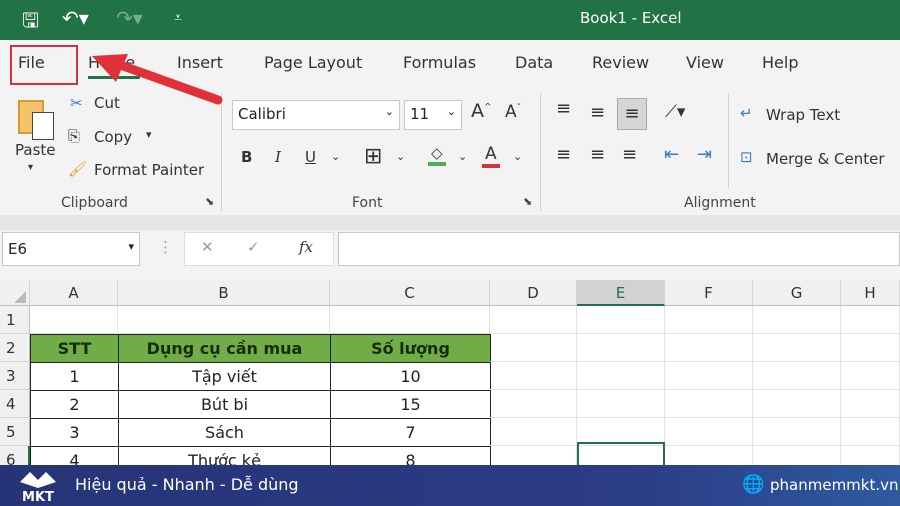 The width and height of the screenshot is (900, 506). What do you see at coordinates (780, 62) in the screenshot?
I see `tab-help: Help` at bounding box center [780, 62].